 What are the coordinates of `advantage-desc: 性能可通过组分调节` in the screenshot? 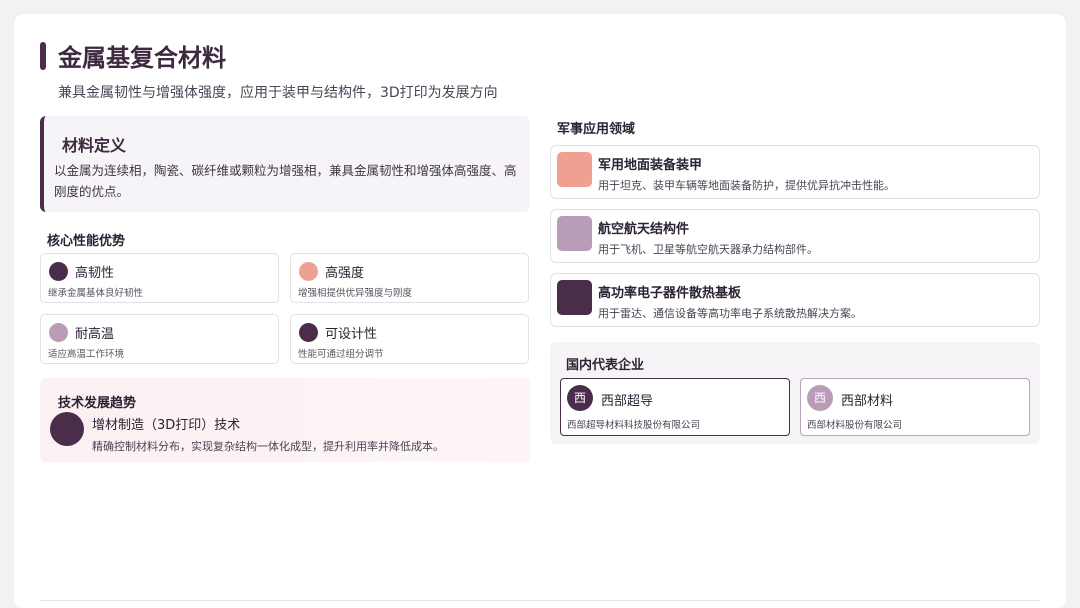 It's located at (341, 354).